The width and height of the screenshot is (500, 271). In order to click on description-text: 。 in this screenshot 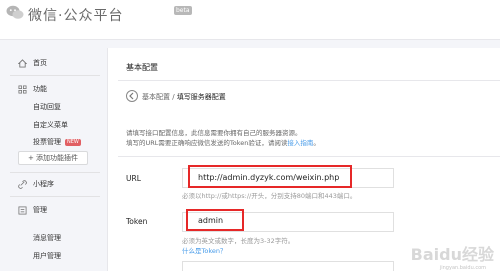, I will do `click(316, 143)`.